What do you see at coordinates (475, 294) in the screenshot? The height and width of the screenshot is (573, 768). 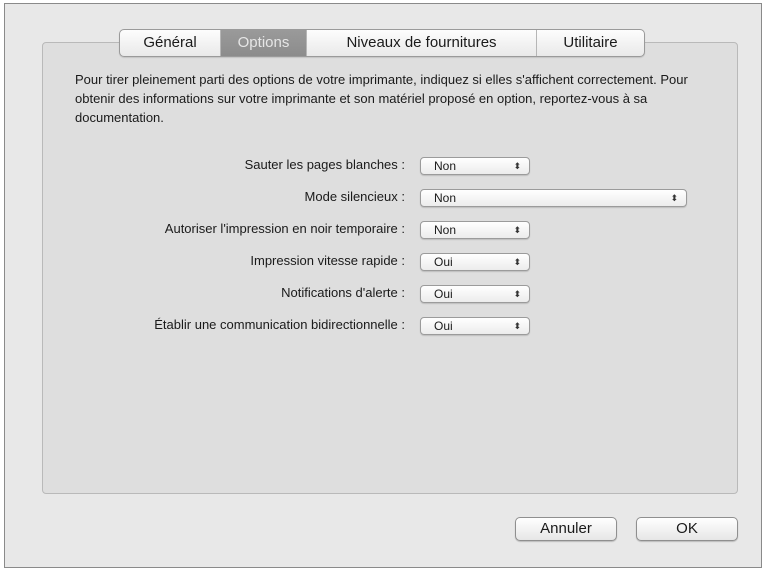 I see `alert-notifications-popup: Oui ⬍` at bounding box center [475, 294].